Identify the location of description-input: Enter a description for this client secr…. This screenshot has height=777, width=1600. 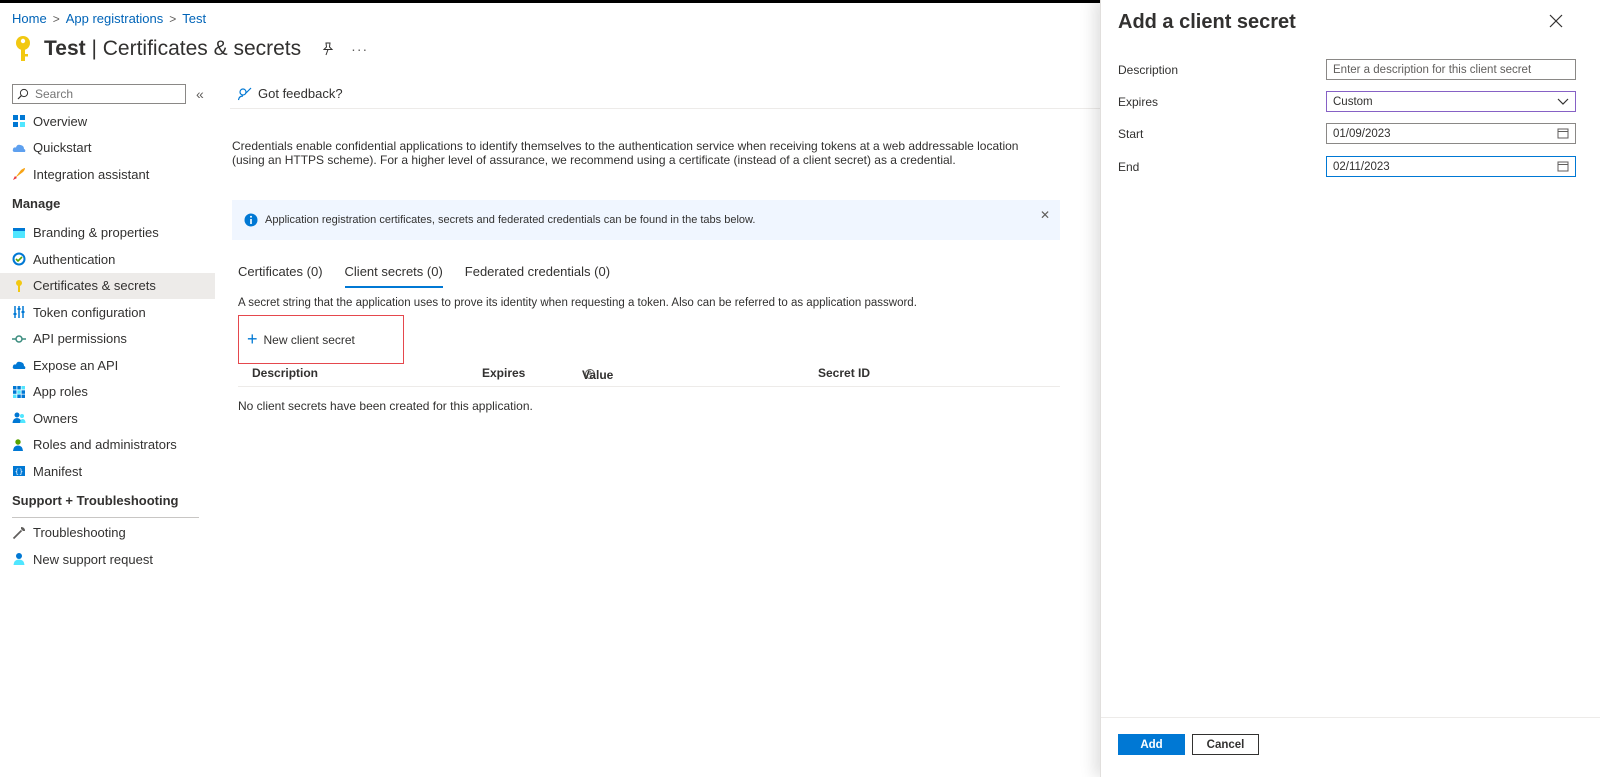
(1451, 69).